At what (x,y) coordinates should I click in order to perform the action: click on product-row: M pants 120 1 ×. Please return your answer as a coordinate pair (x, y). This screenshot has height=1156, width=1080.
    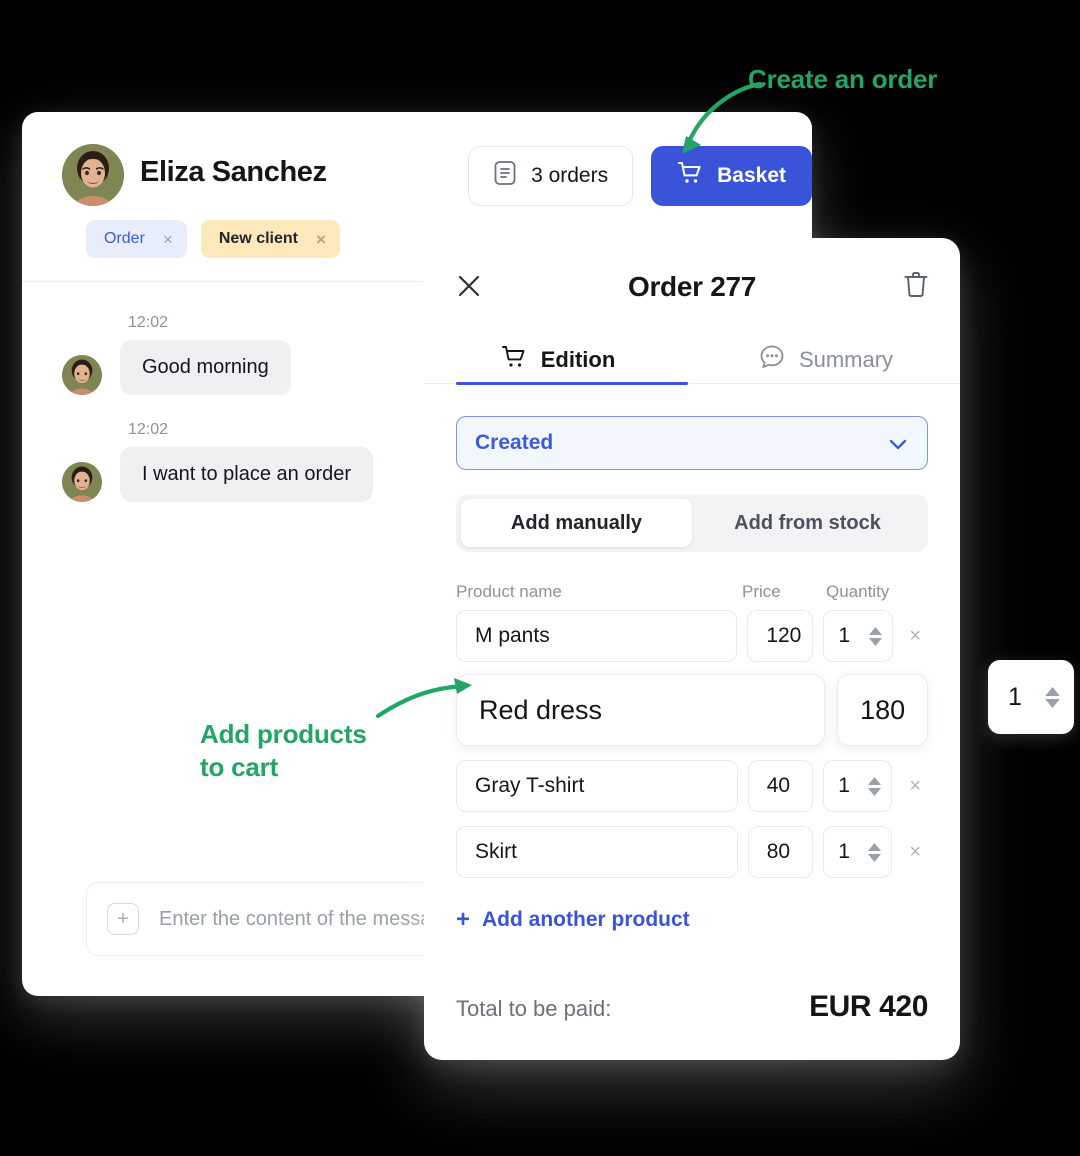
    Looking at the image, I should click on (692, 636).